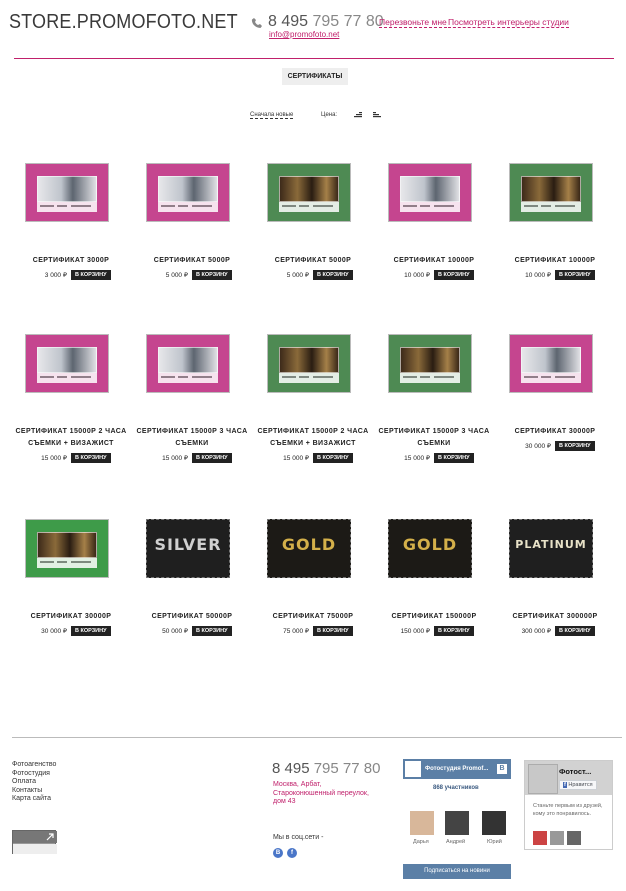 This screenshot has width=626, height=891. What do you see at coordinates (71, 261) in the screenshot?
I see `product-title: СЕРТИФИКАТ 3000Р` at bounding box center [71, 261].